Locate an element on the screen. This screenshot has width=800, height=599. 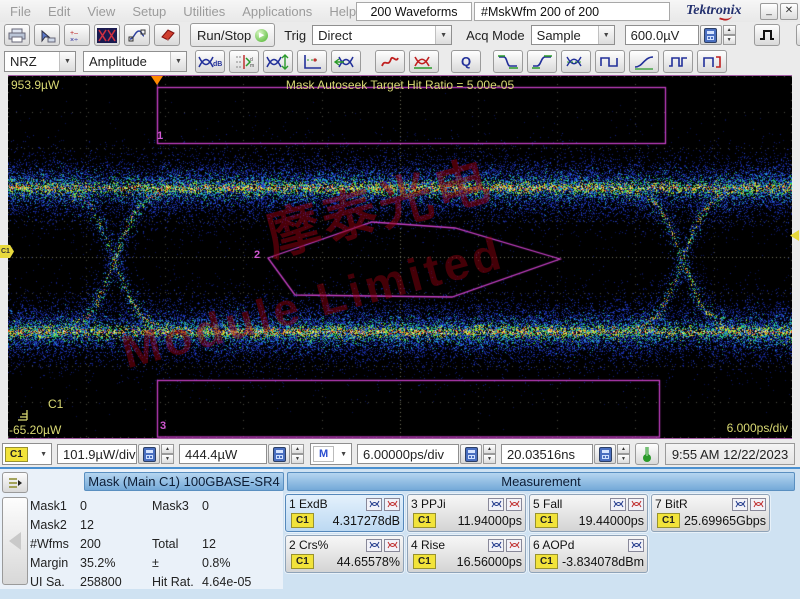
math-button: +– ×÷ is located at coordinates (77, 35).